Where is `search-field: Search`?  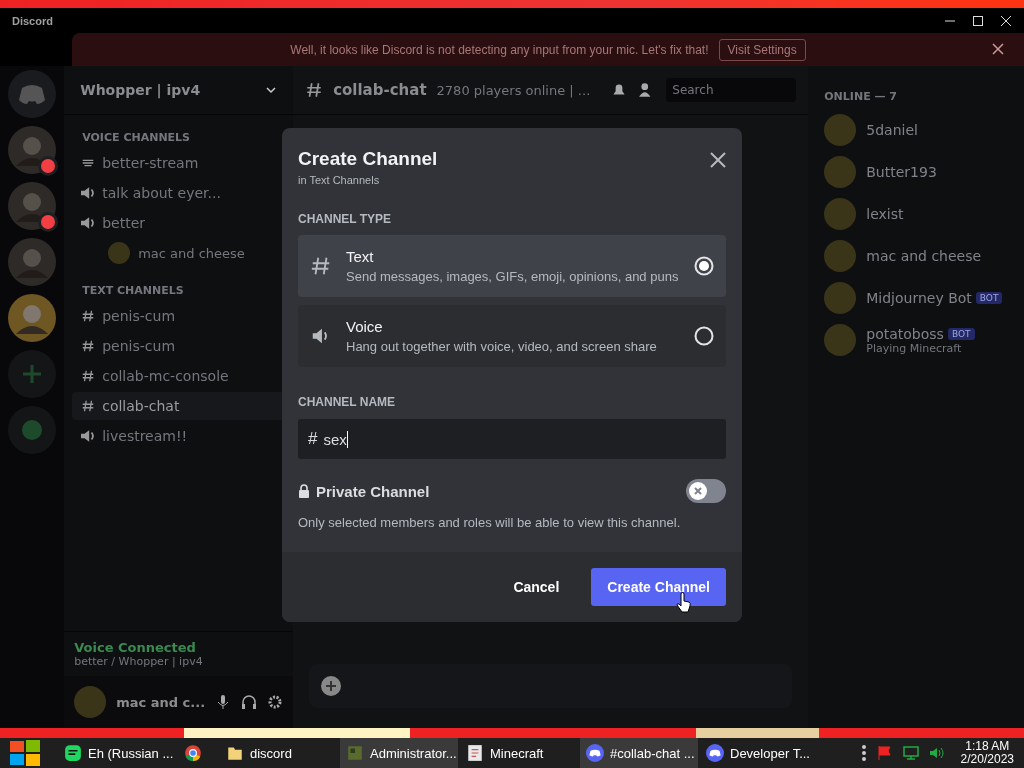
search-field: Search is located at coordinates (731, 90).